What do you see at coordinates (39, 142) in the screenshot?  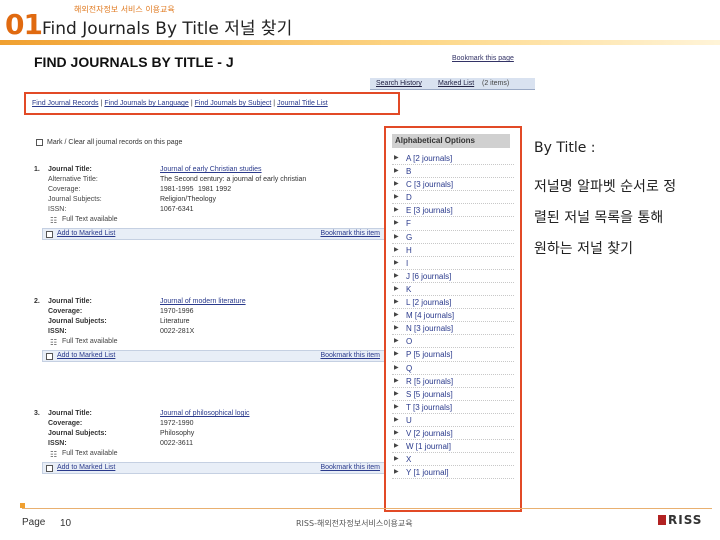 I see `mark-all-checkbox` at bounding box center [39, 142].